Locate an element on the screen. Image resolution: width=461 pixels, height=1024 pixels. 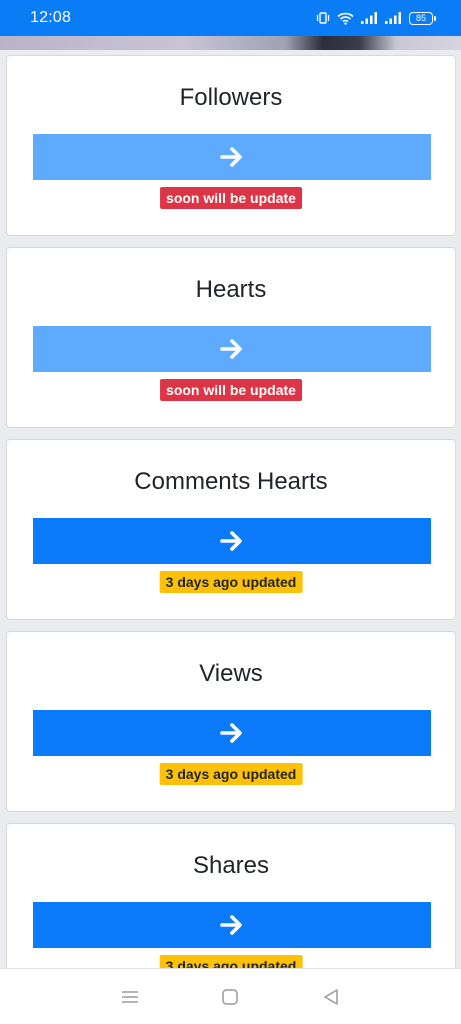
views-go-button is located at coordinates (232, 733).